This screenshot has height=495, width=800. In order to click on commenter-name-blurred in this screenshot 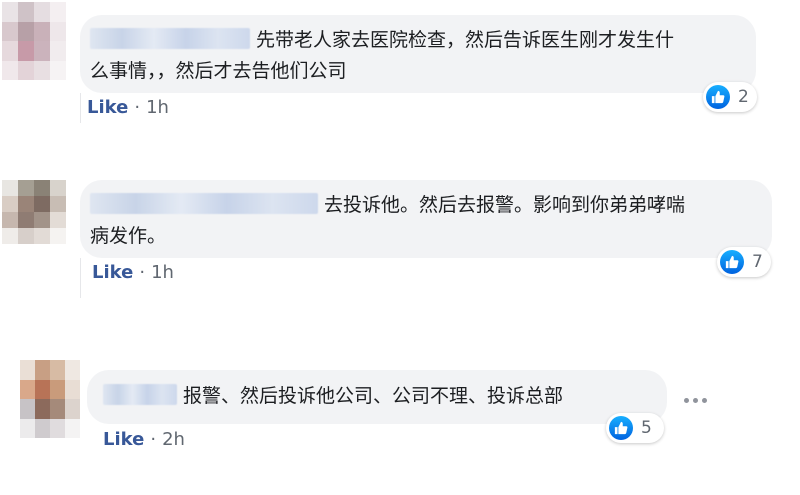, I will do `click(140, 394)`.